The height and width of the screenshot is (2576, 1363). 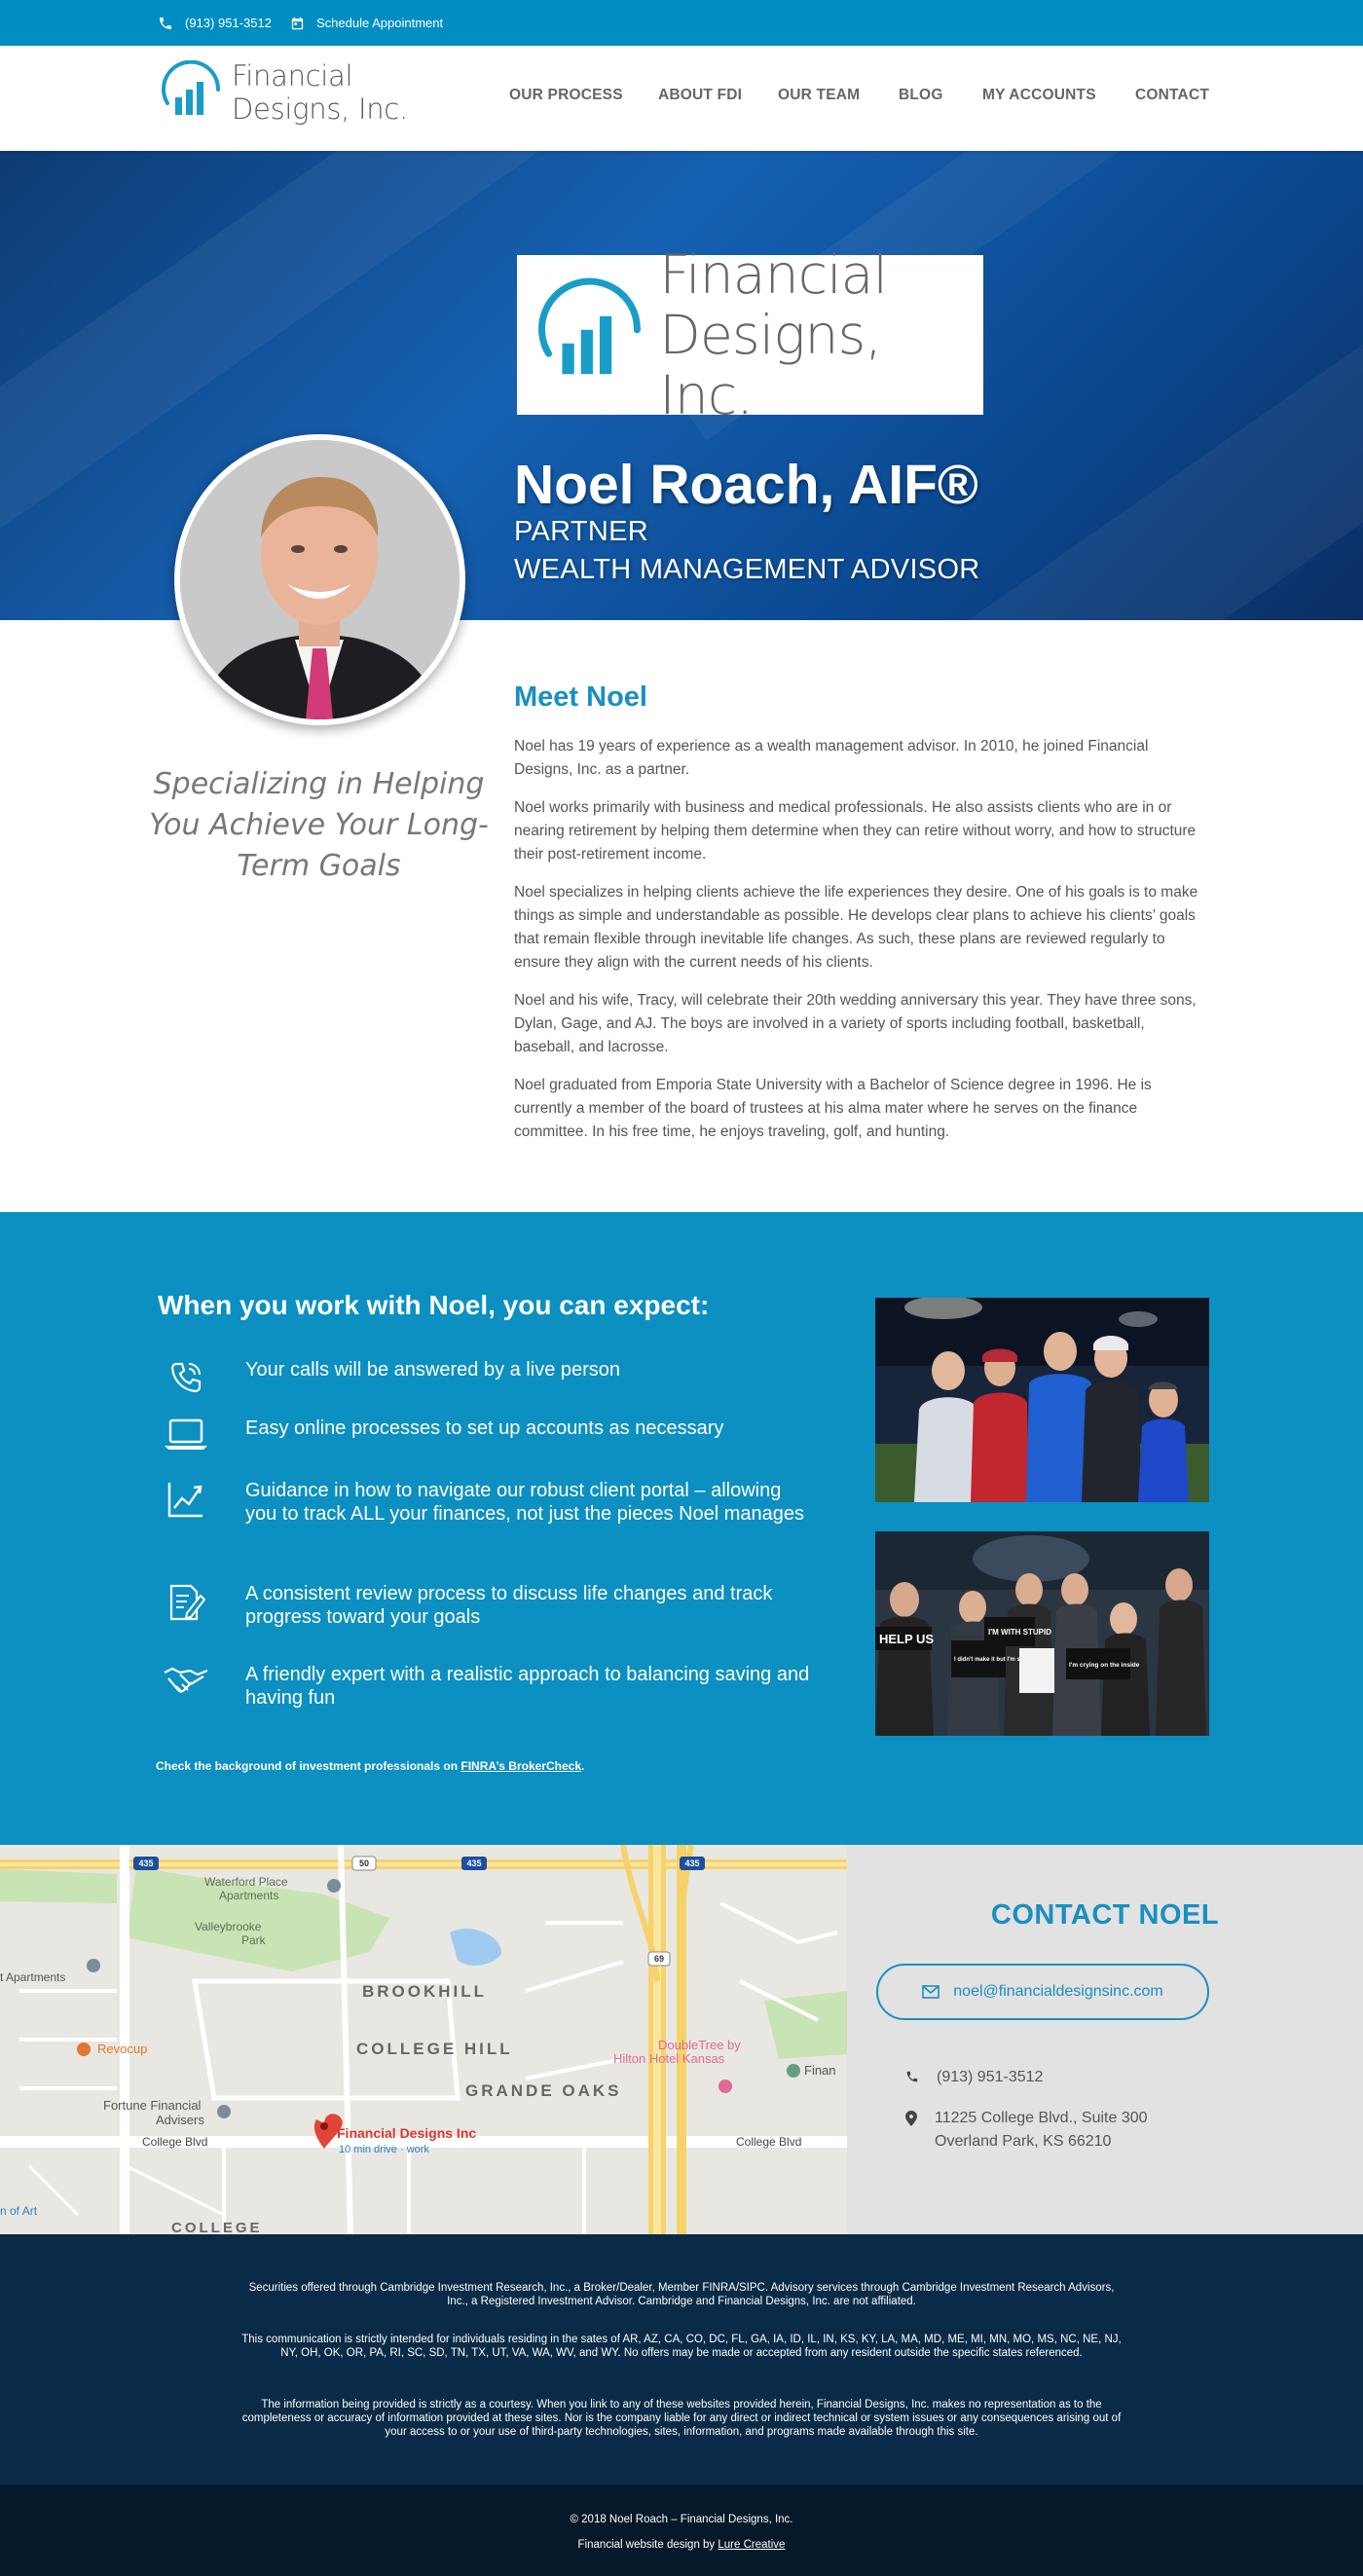 What do you see at coordinates (768, 2142) in the screenshot?
I see `map-label-college-blvd-right: College Blvd` at bounding box center [768, 2142].